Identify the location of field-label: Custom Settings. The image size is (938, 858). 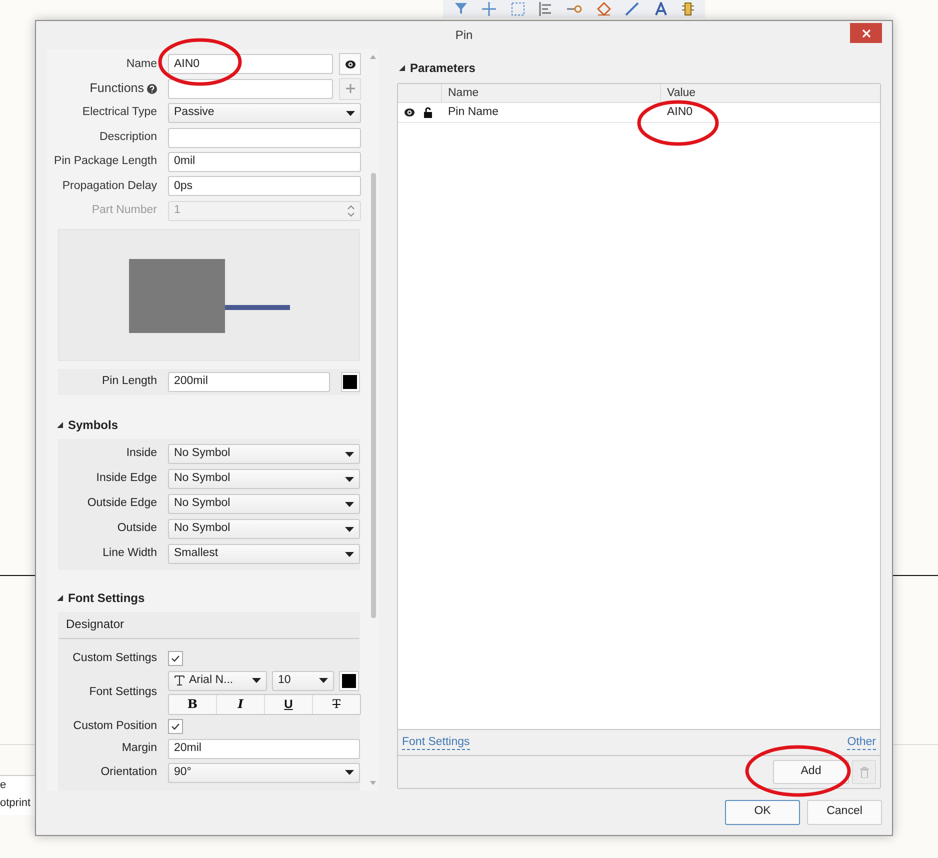
(114, 658).